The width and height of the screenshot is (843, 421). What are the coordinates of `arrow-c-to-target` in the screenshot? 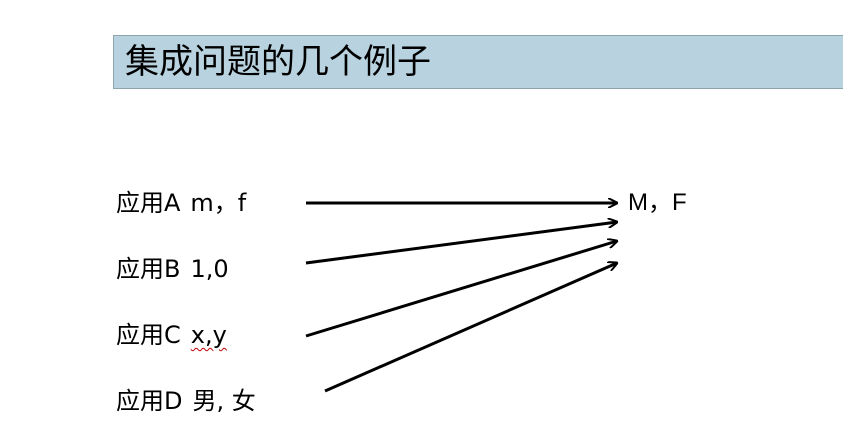 It's located at (461, 289).